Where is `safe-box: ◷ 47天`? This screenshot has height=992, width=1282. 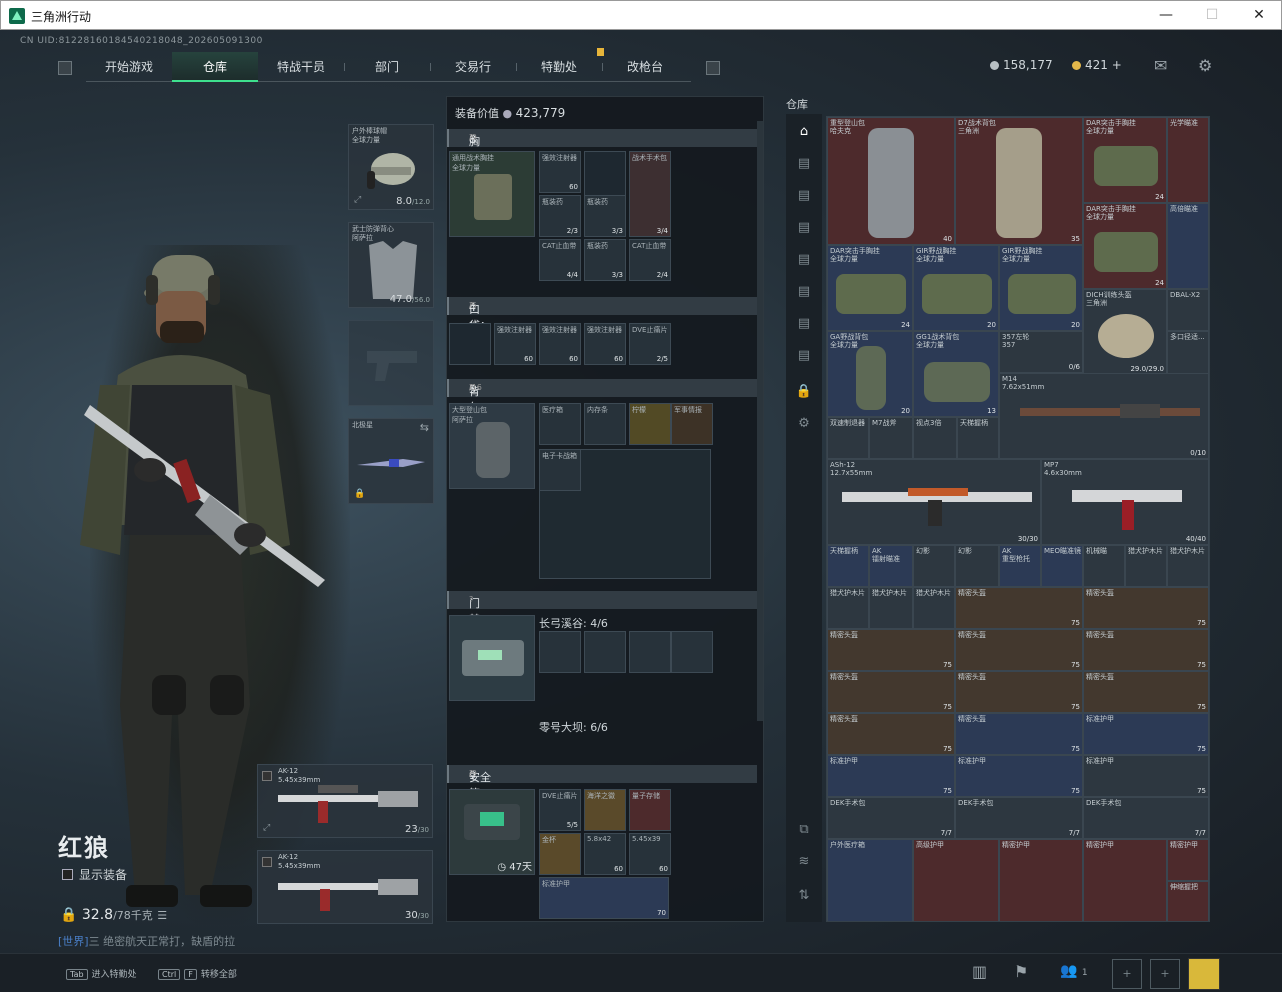 safe-box: ◷ 47天 is located at coordinates (492, 832).